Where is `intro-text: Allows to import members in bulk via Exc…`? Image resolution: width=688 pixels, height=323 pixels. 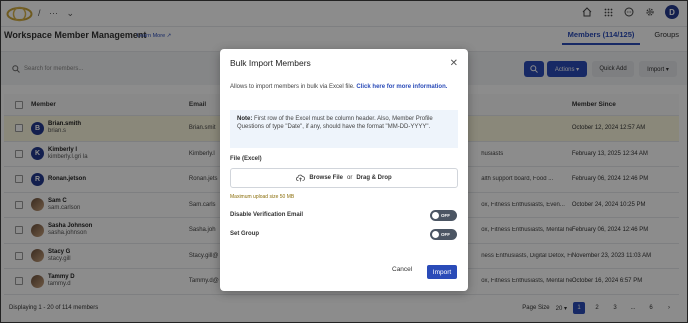
intro-text: Allows to import members in bulk via Exc… is located at coordinates (292, 87).